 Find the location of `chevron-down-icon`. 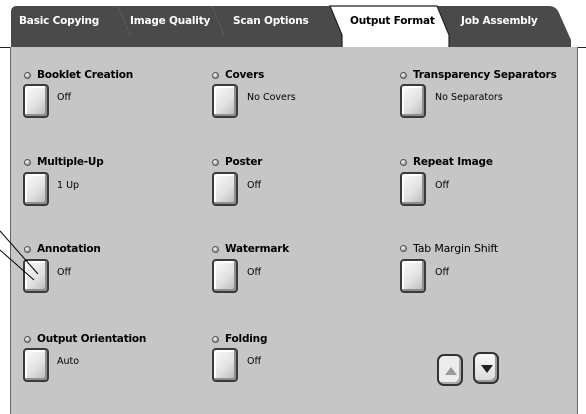

chevron-down-icon is located at coordinates (487, 369).